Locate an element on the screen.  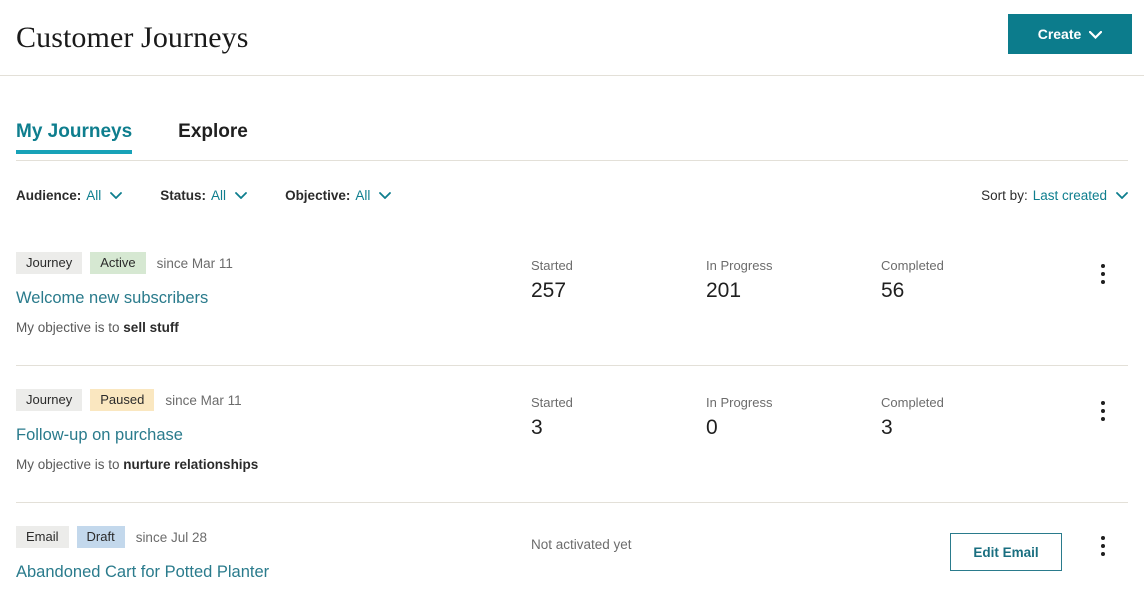
type-badge: Email is located at coordinates (42, 537).